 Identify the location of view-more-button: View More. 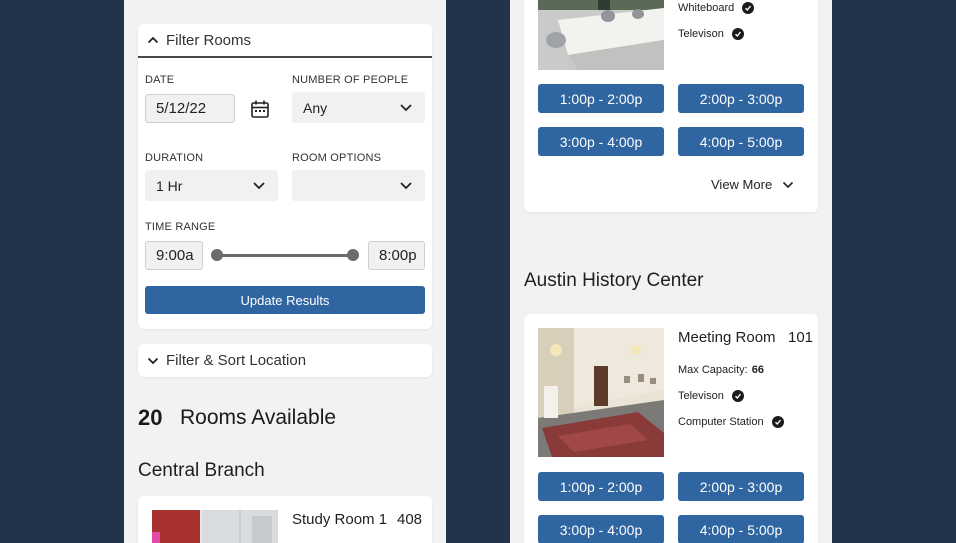
(752, 184).